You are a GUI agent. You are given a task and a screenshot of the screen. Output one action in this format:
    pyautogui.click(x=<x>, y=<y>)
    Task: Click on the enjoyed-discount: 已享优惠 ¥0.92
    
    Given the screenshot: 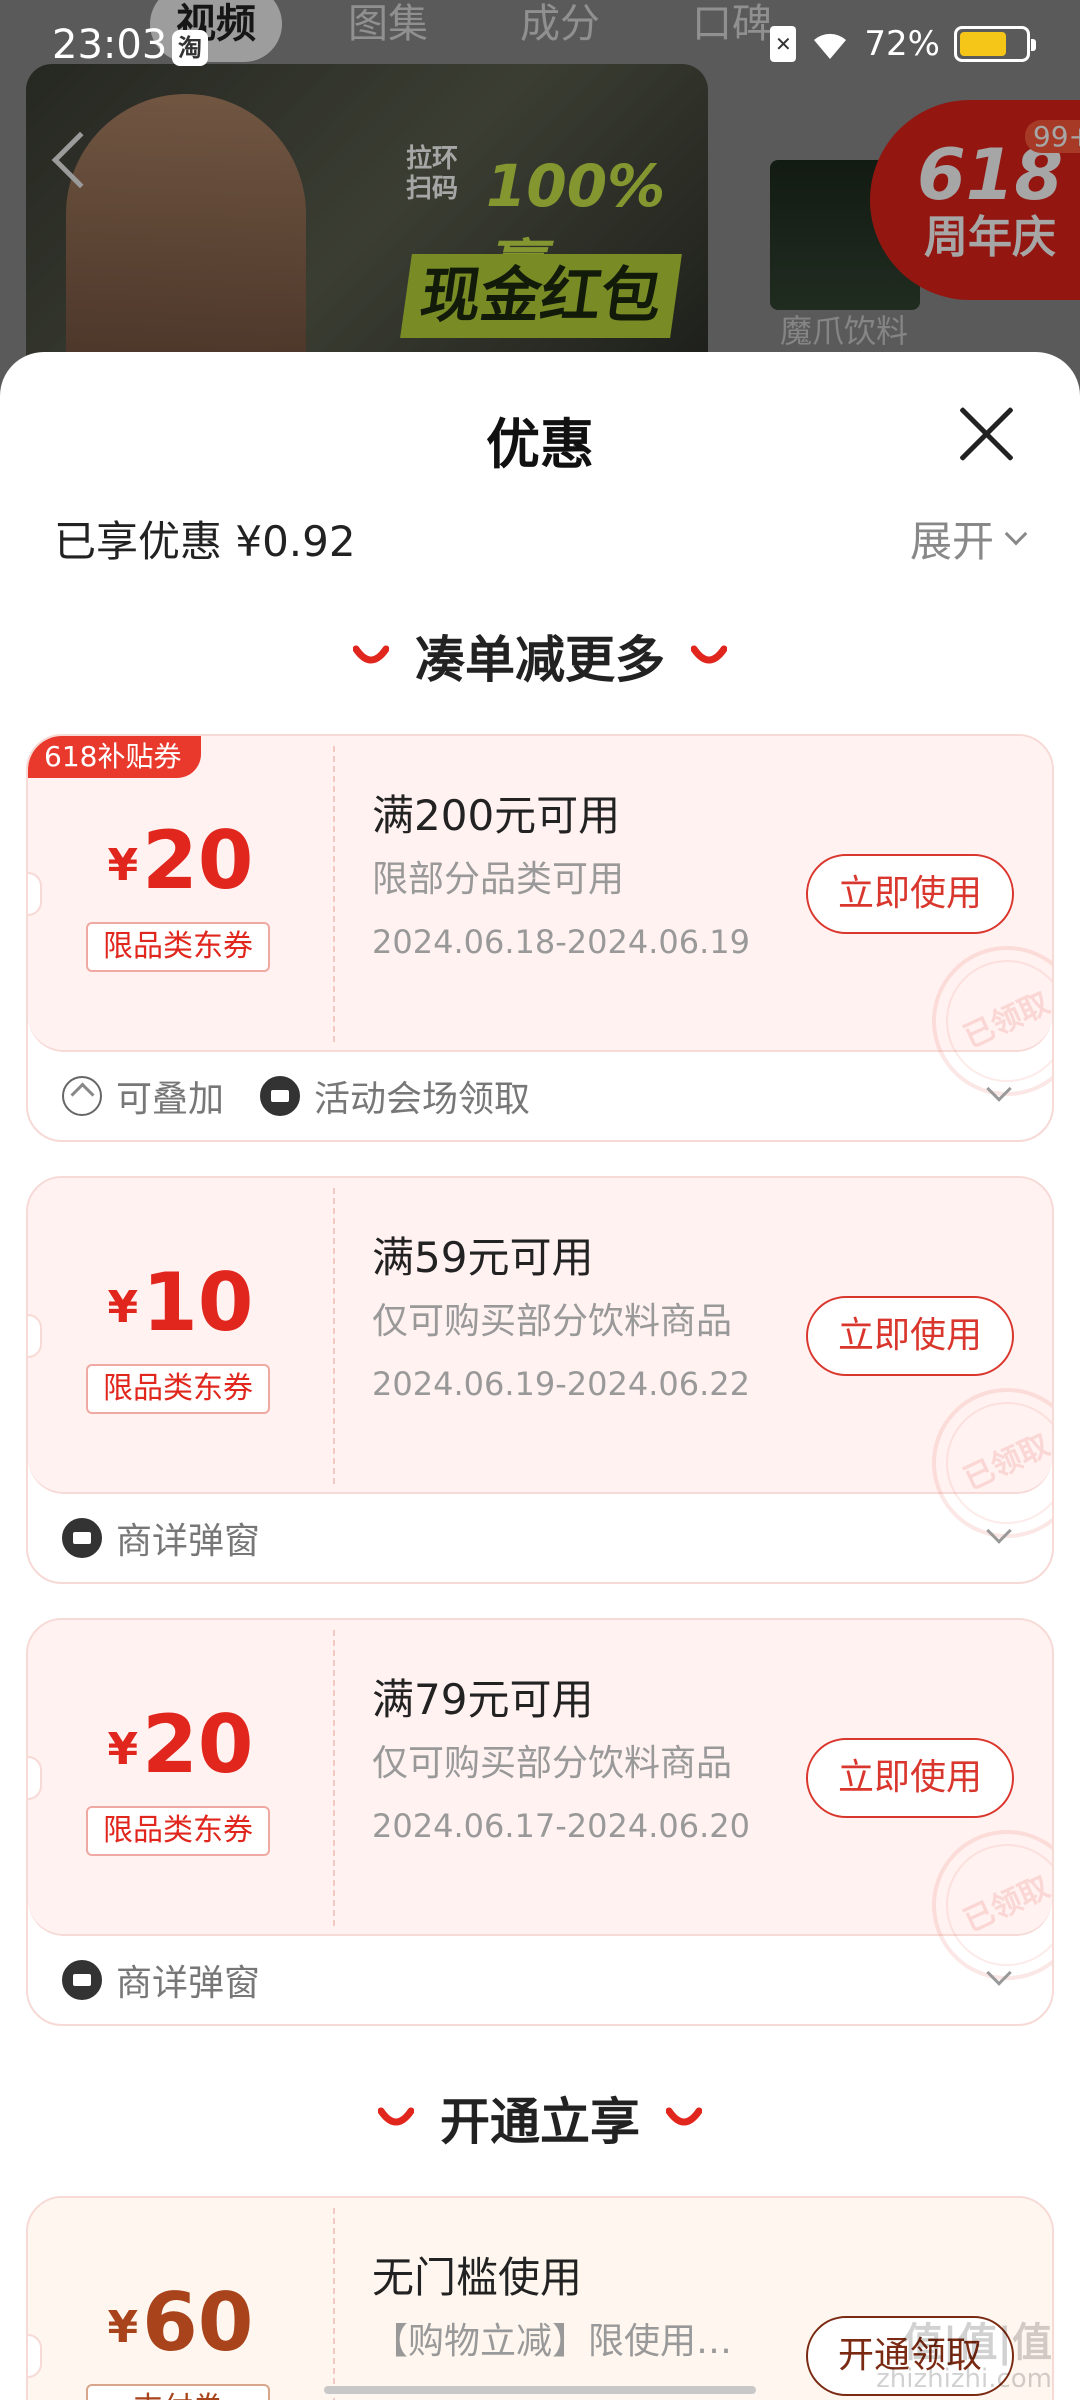 What is the action you would take?
    pyautogui.click(x=205, y=541)
    